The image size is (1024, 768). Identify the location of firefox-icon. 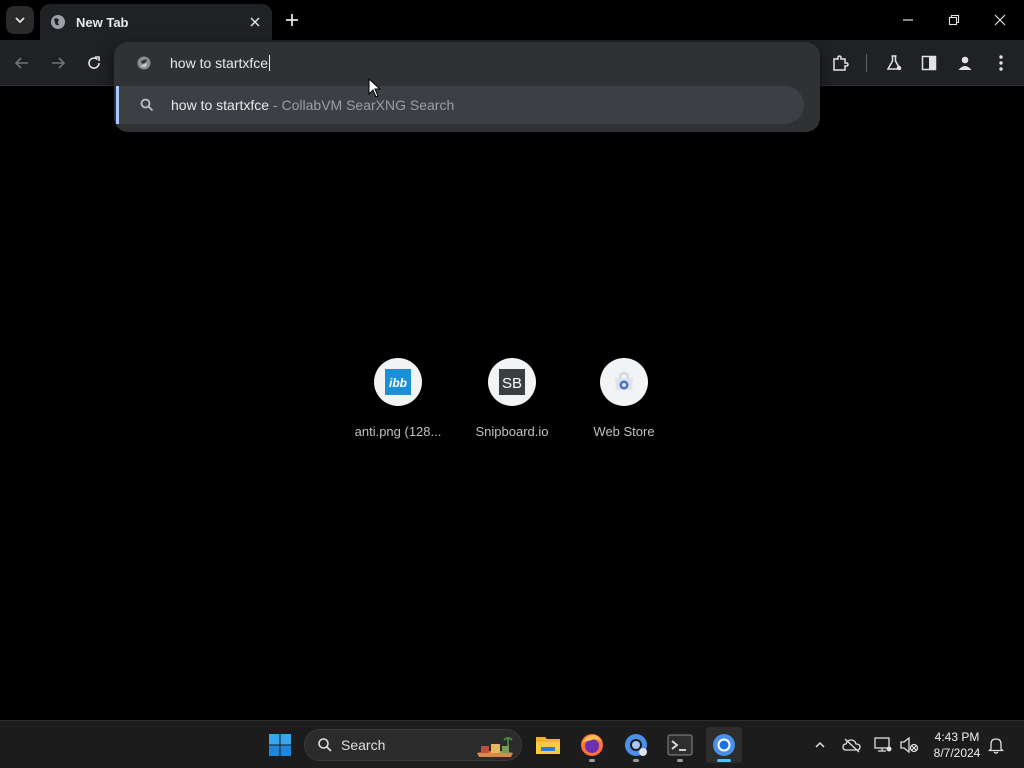
(592, 745).